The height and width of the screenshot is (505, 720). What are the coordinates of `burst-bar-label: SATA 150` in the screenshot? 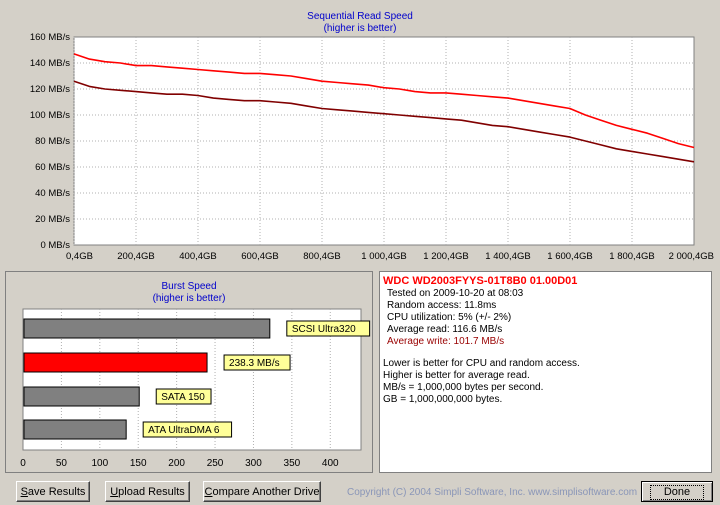 It's located at (183, 397).